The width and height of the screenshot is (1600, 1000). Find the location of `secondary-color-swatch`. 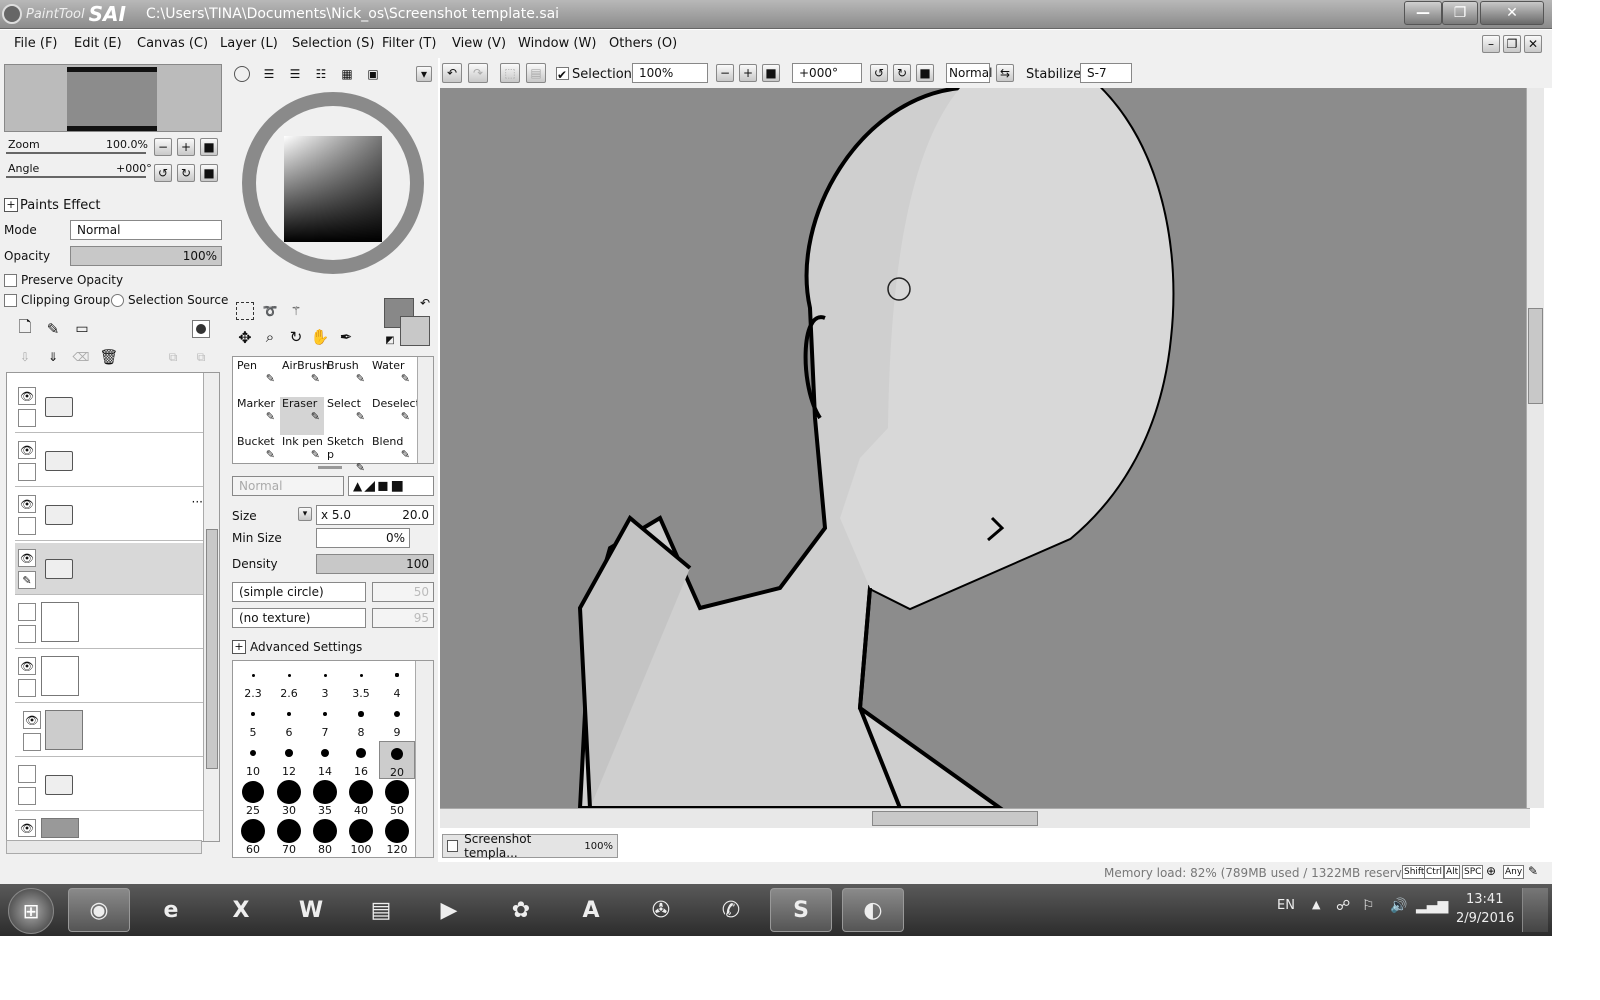

secondary-color-swatch is located at coordinates (415, 331).